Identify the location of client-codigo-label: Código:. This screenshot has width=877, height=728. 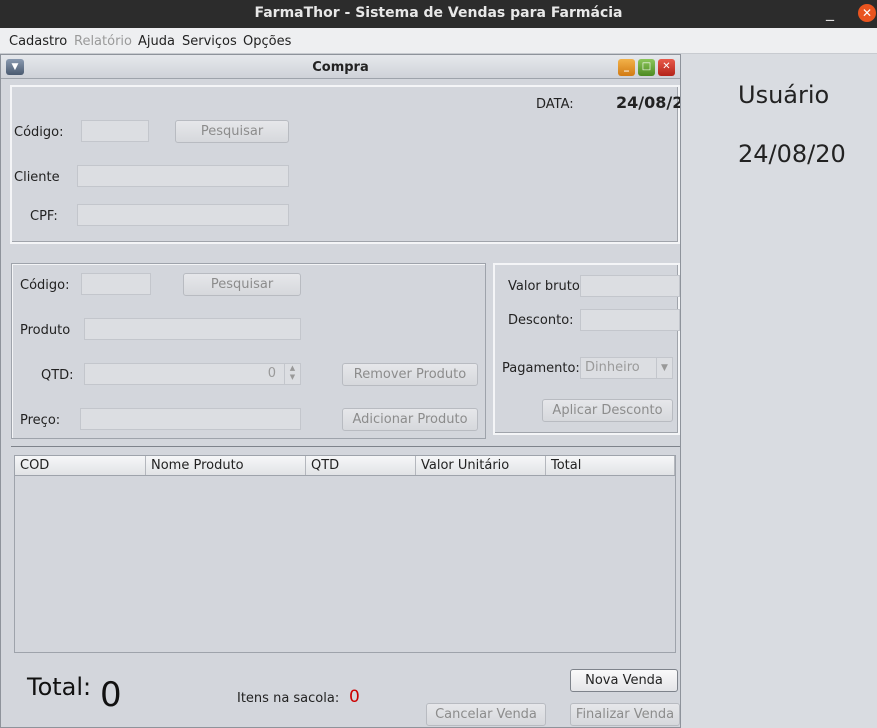
(39, 132).